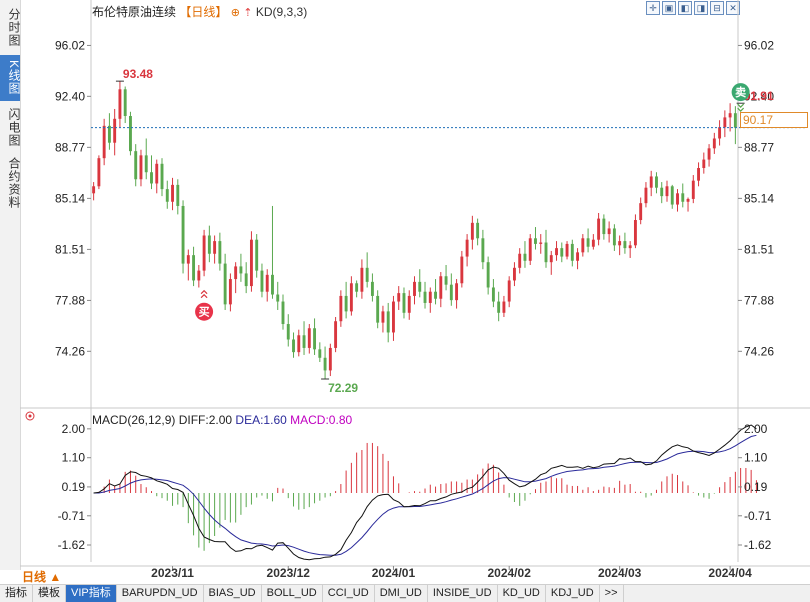  What do you see at coordinates (463, 593) in the screenshot?
I see `tab-inside: INSIDE_UD` at bounding box center [463, 593].